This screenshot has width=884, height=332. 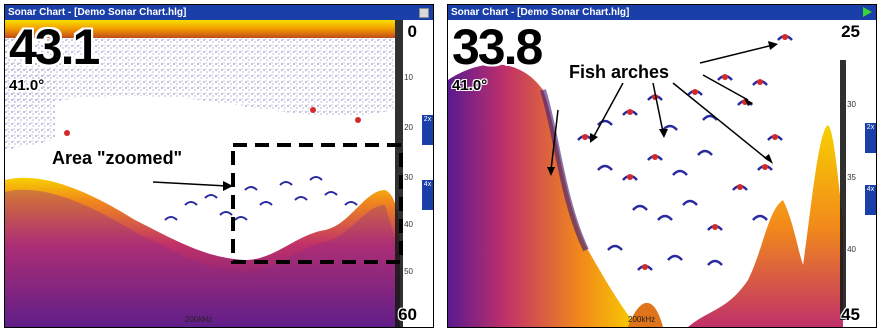 I want to click on callout-fish-arches: Fish arches, so click(x=619, y=72).